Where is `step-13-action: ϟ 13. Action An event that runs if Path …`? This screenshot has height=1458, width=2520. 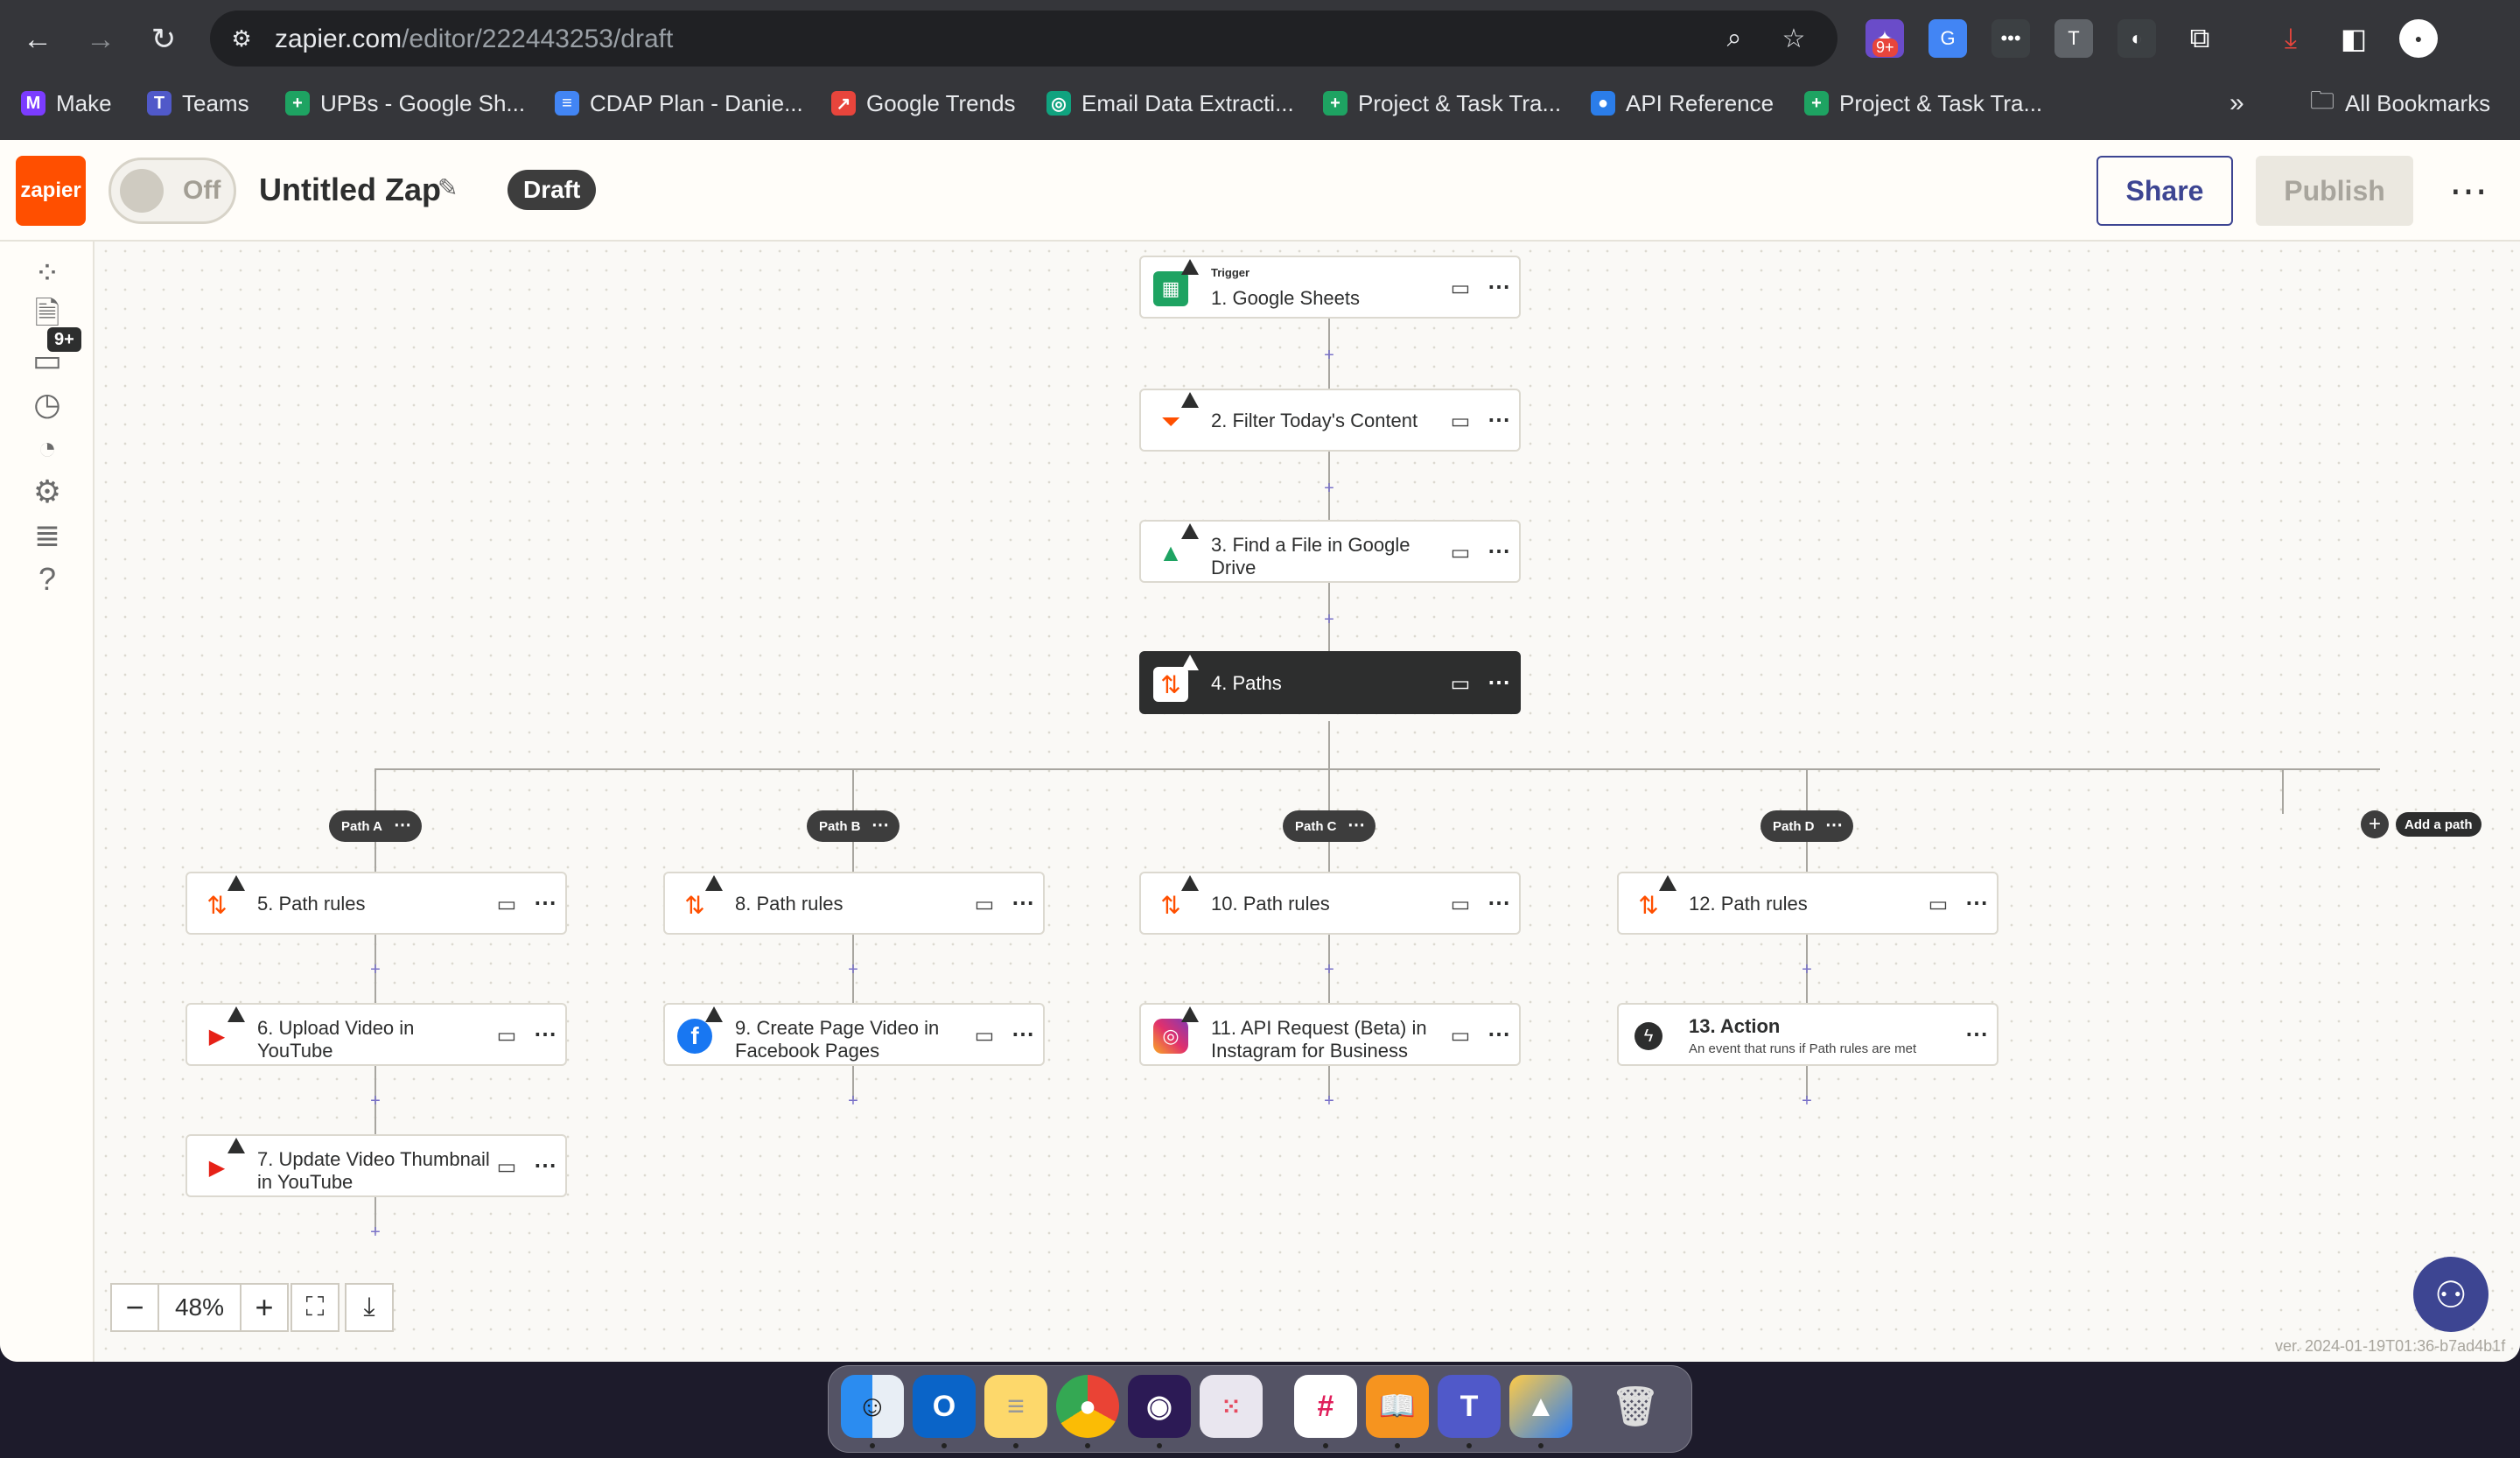 step-13-action: ϟ 13. Action An event that runs if Path … is located at coordinates (1807, 1034).